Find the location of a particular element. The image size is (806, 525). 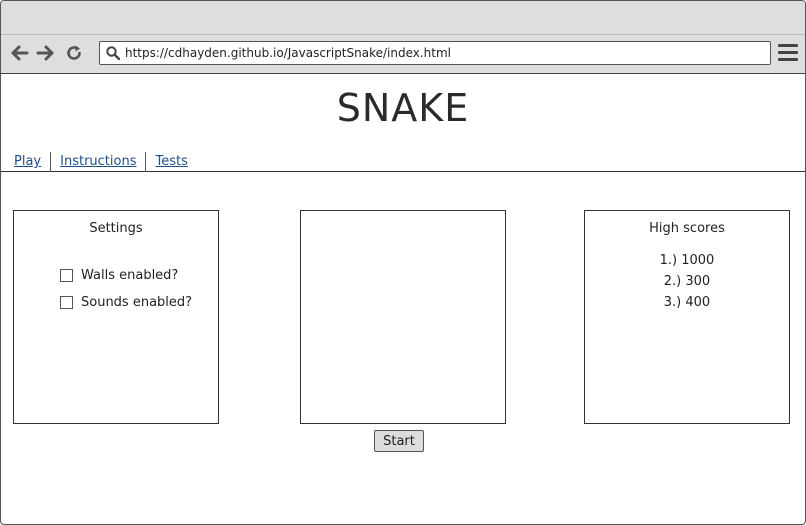

sounds-label: Sounds enabled? is located at coordinates (137, 302).